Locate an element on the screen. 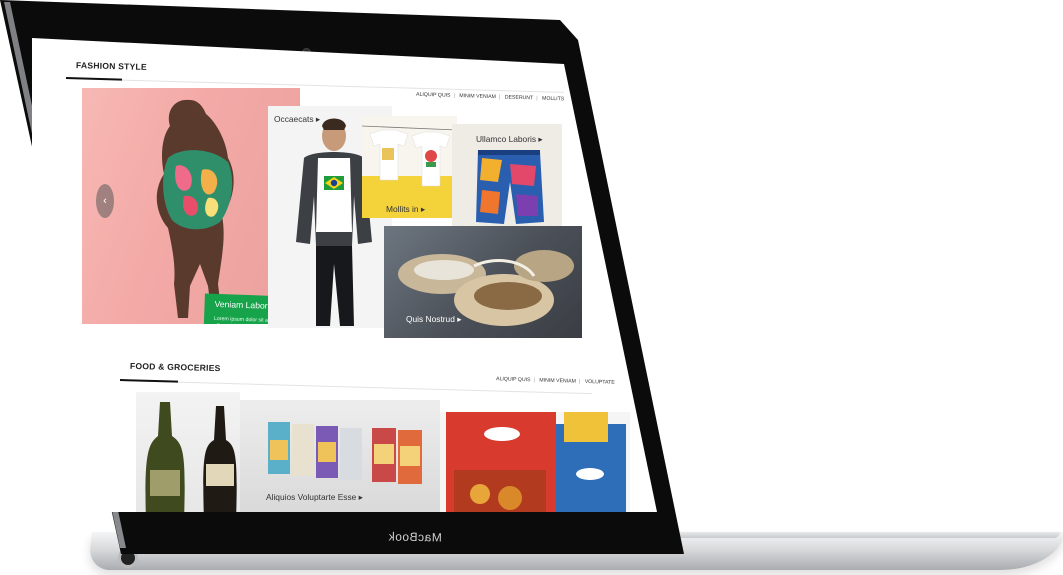 The height and width of the screenshot is (575, 1063). tile-wine-image is located at coordinates (191, 457).